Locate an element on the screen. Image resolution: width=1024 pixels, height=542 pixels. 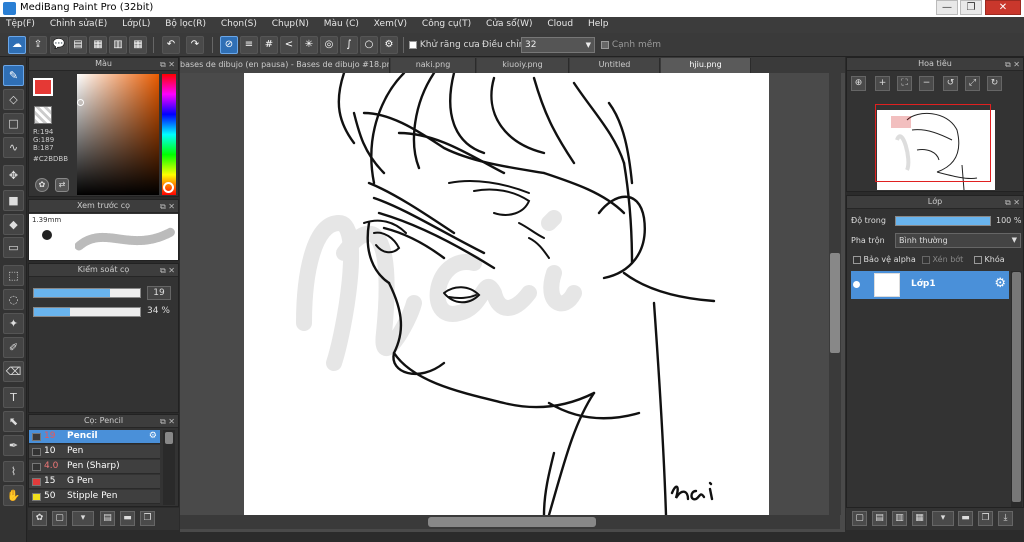
new-8bit-layer-icon: ▥ is located at coordinates (899, 518).